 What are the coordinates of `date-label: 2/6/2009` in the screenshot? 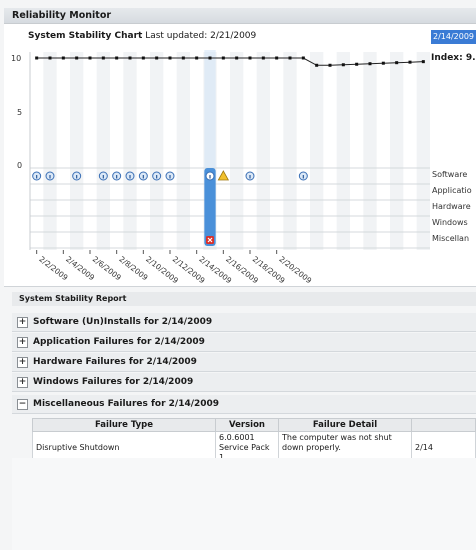 It's located at (107, 268).